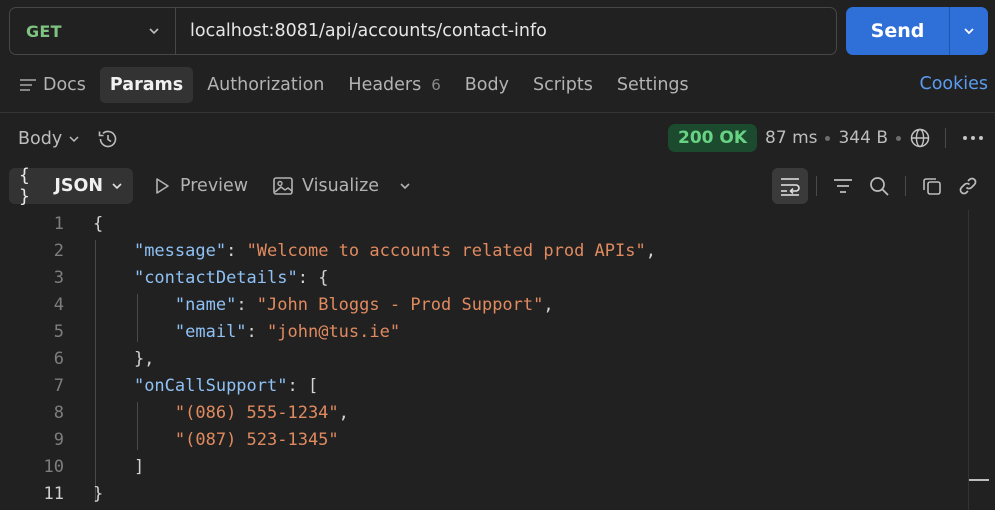  I want to click on filter-button, so click(843, 186).